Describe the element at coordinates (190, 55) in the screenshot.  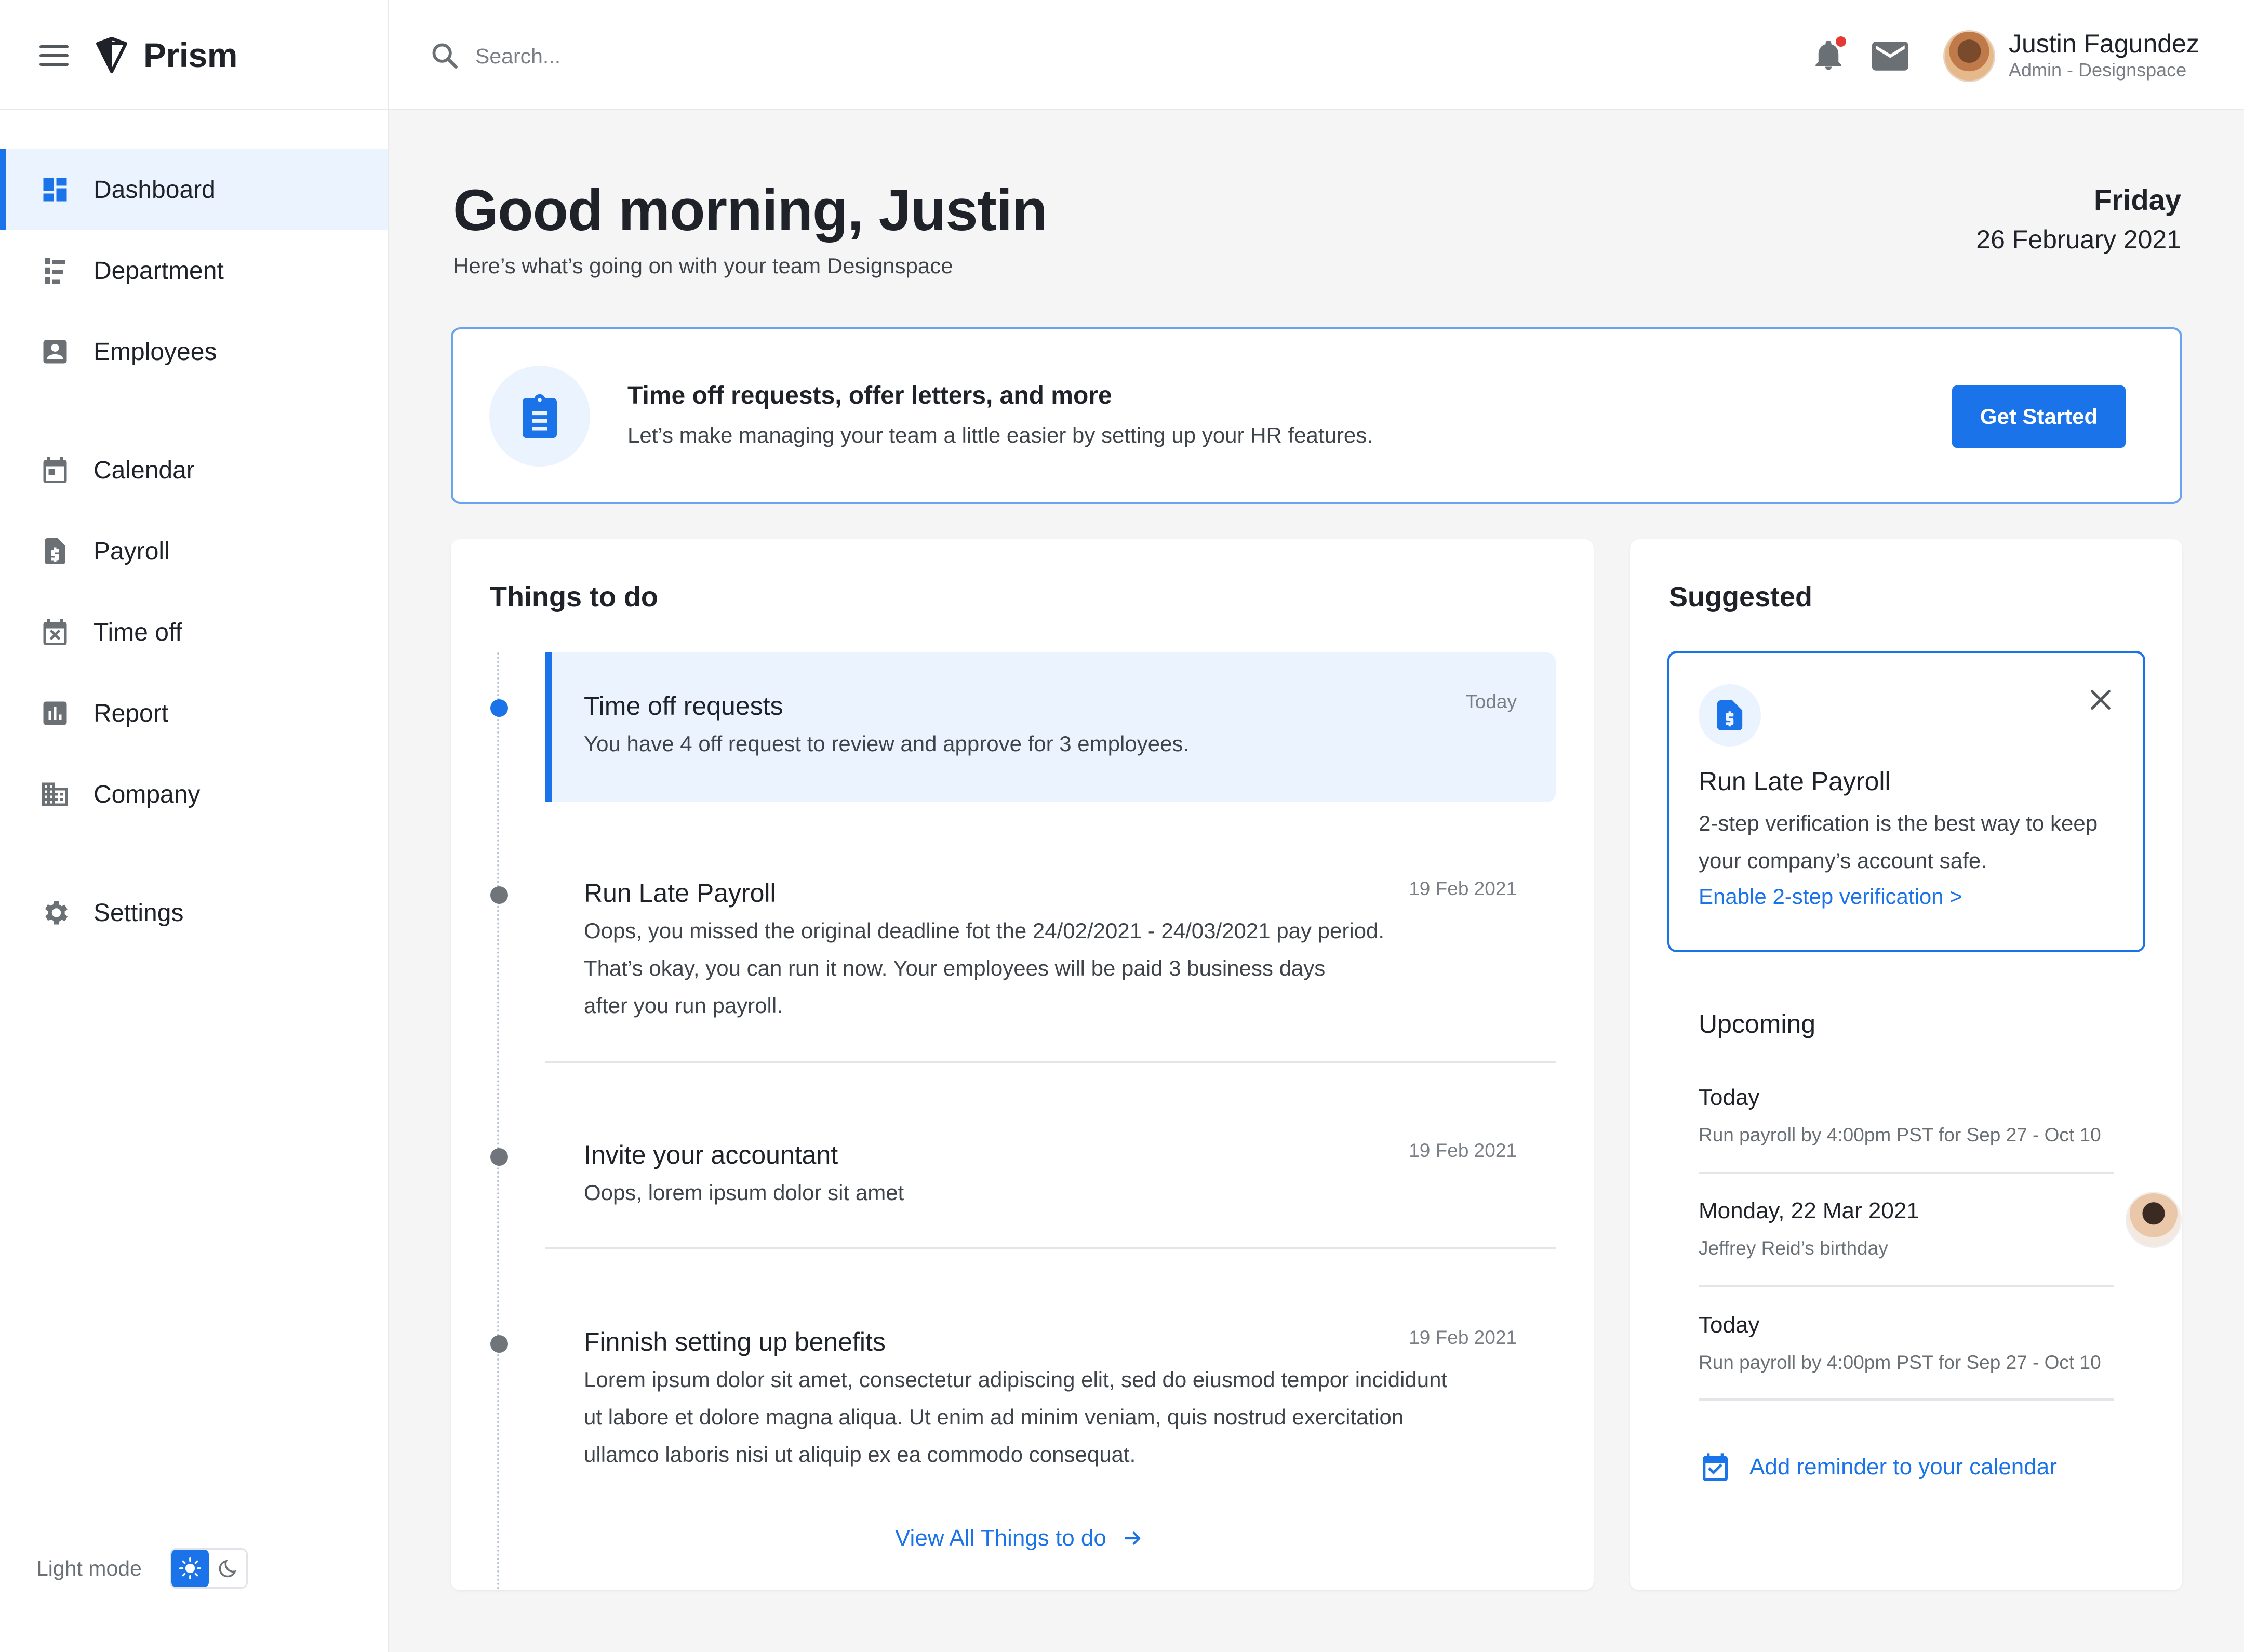
I see `app-name: Prism` at that location.